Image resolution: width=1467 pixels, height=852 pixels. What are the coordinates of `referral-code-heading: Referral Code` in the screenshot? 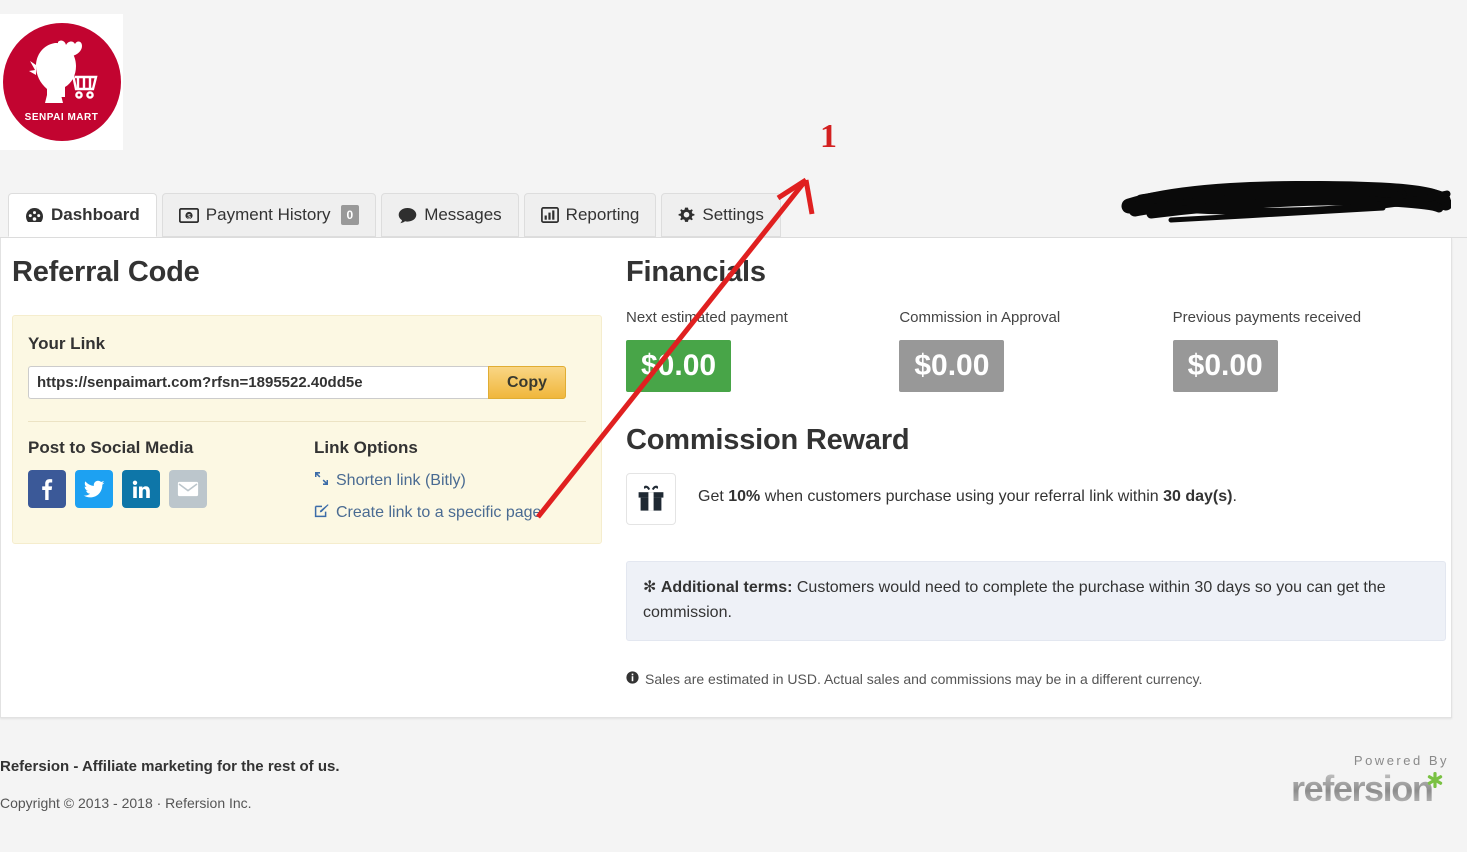 It's located at (106, 272).